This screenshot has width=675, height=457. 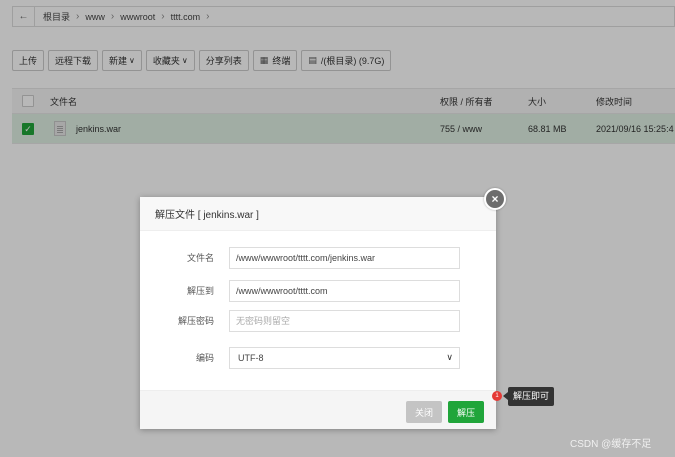 What do you see at coordinates (318, 214) in the screenshot?
I see `dialog-title: 解压文件 [ jenkins.war ]` at bounding box center [318, 214].